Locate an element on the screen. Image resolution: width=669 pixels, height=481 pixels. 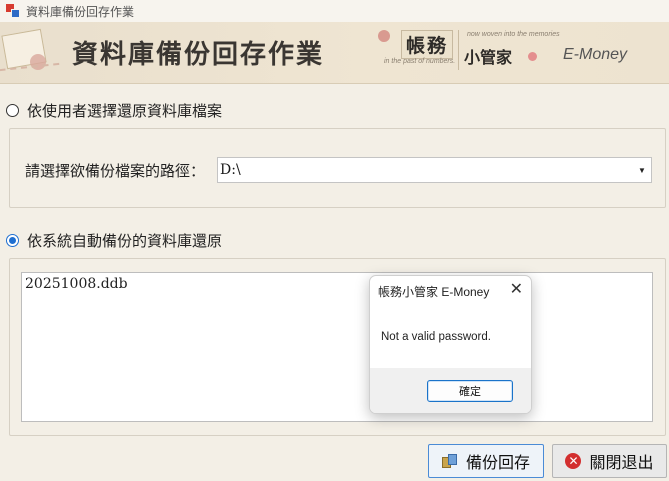
radio-button is located at coordinates (12, 110).